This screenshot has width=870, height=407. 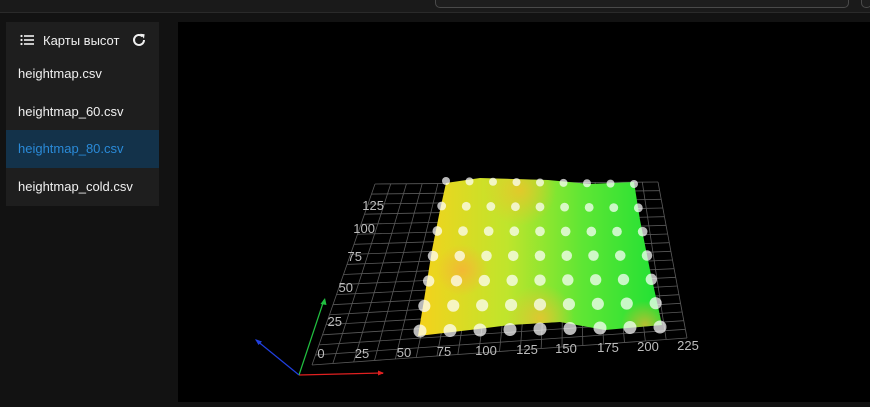 I want to click on y-axis-arrow, so click(x=323, y=301).